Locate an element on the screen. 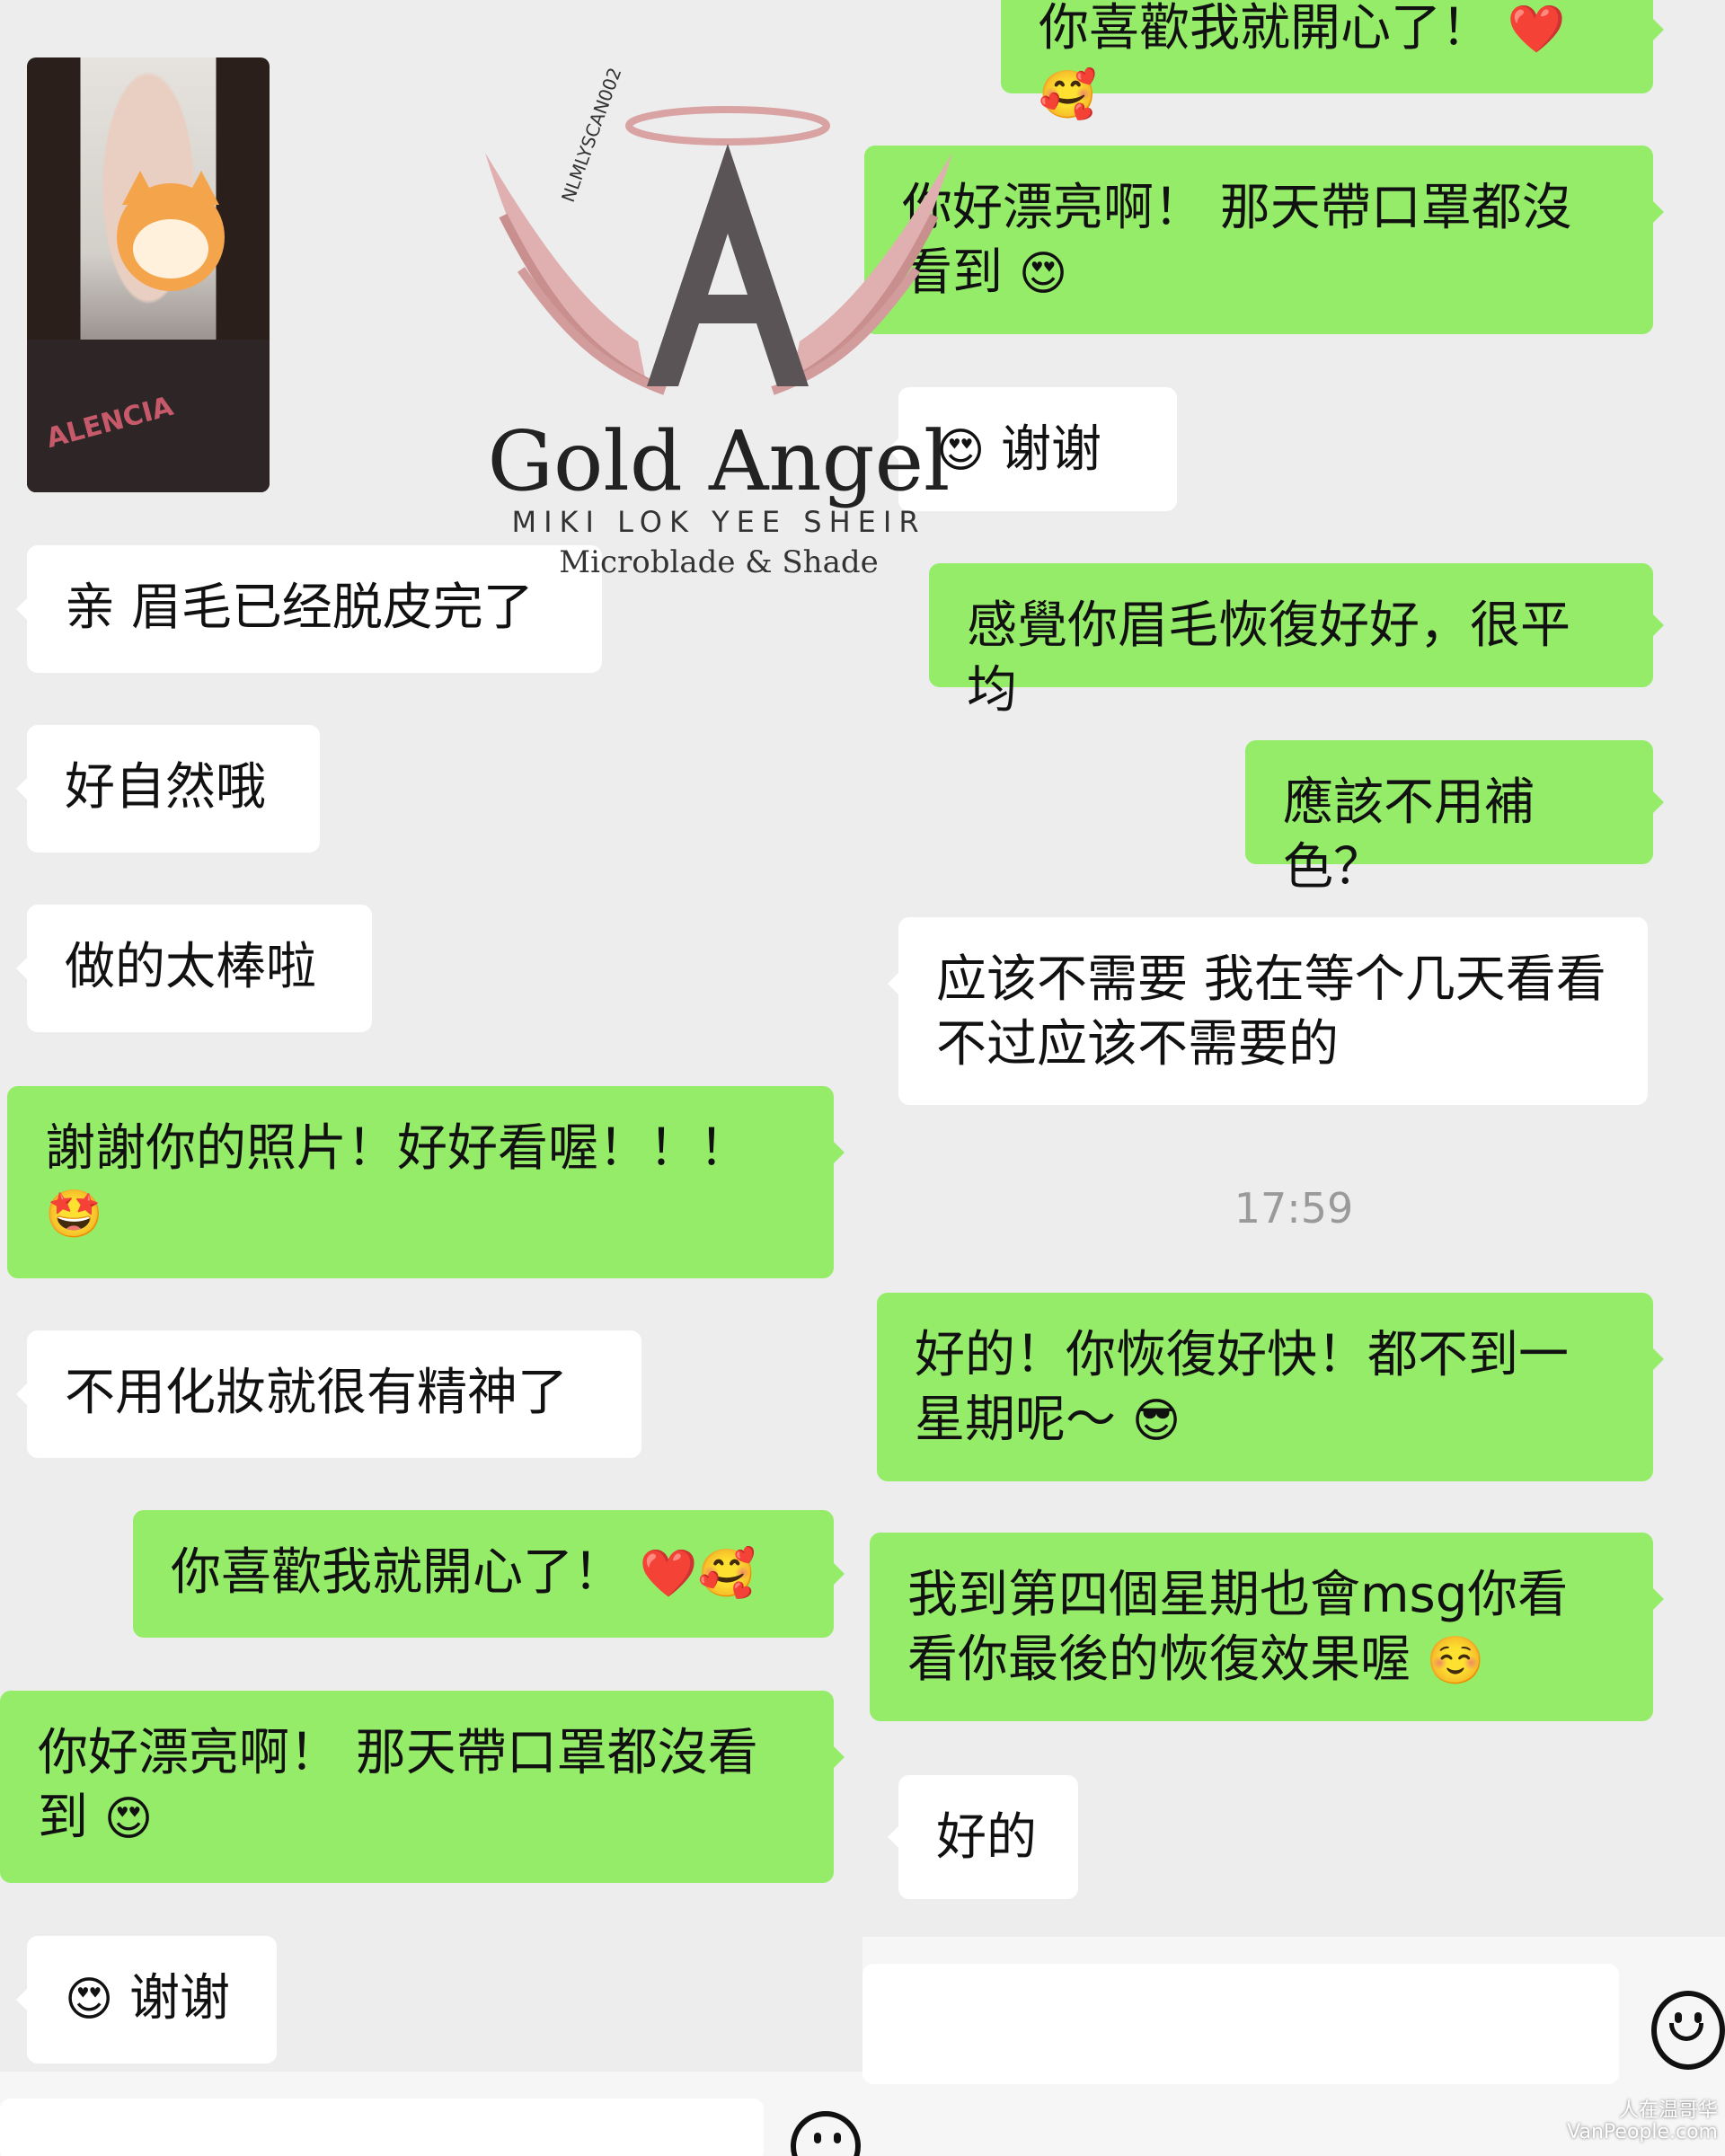 Image resolution: width=1725 pixels, height=2156 pixels. site-watermark-line1: 人在温哥华 is located at coordinates (1668, 2111).